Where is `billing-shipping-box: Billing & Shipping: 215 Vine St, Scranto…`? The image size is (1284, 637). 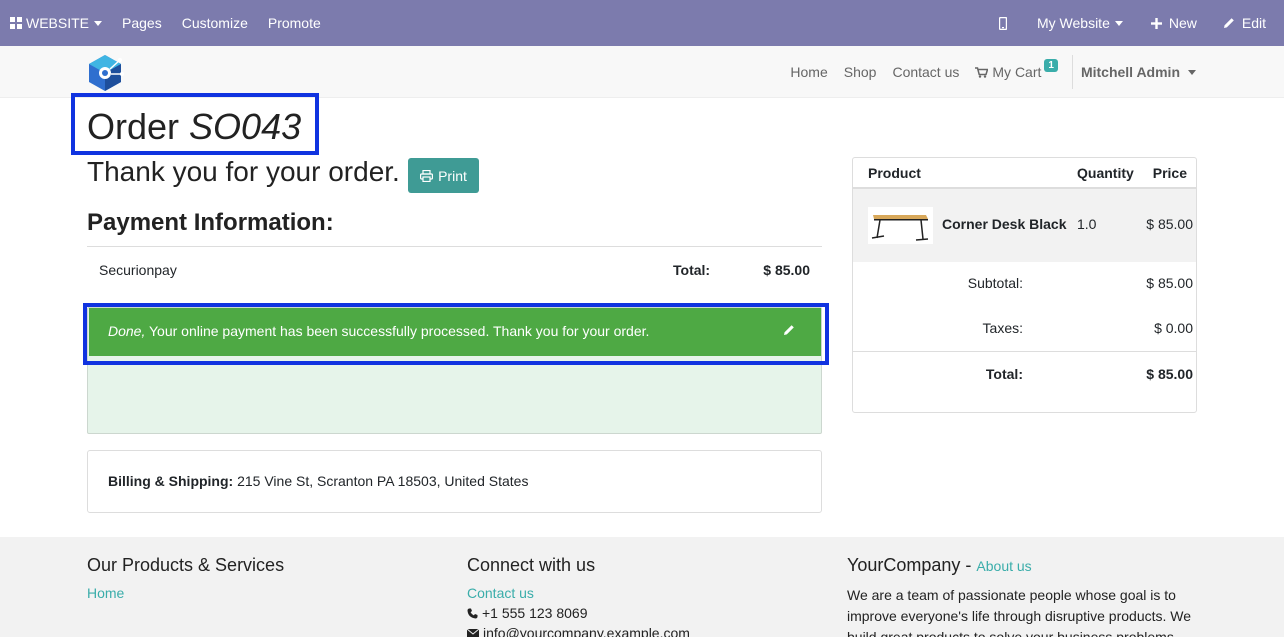 billing-shipping-box: Billing & Shipping: 215 Vine St, Scranto… is located at coordinates (454, 481).